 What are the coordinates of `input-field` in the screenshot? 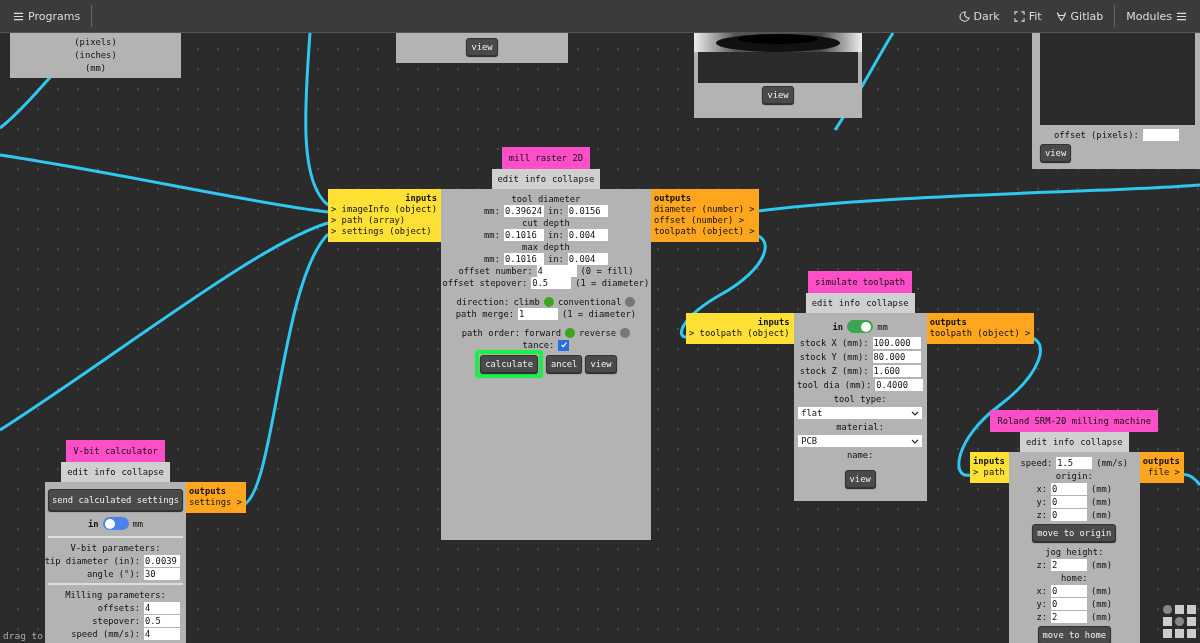 It's located at (1160, 134).